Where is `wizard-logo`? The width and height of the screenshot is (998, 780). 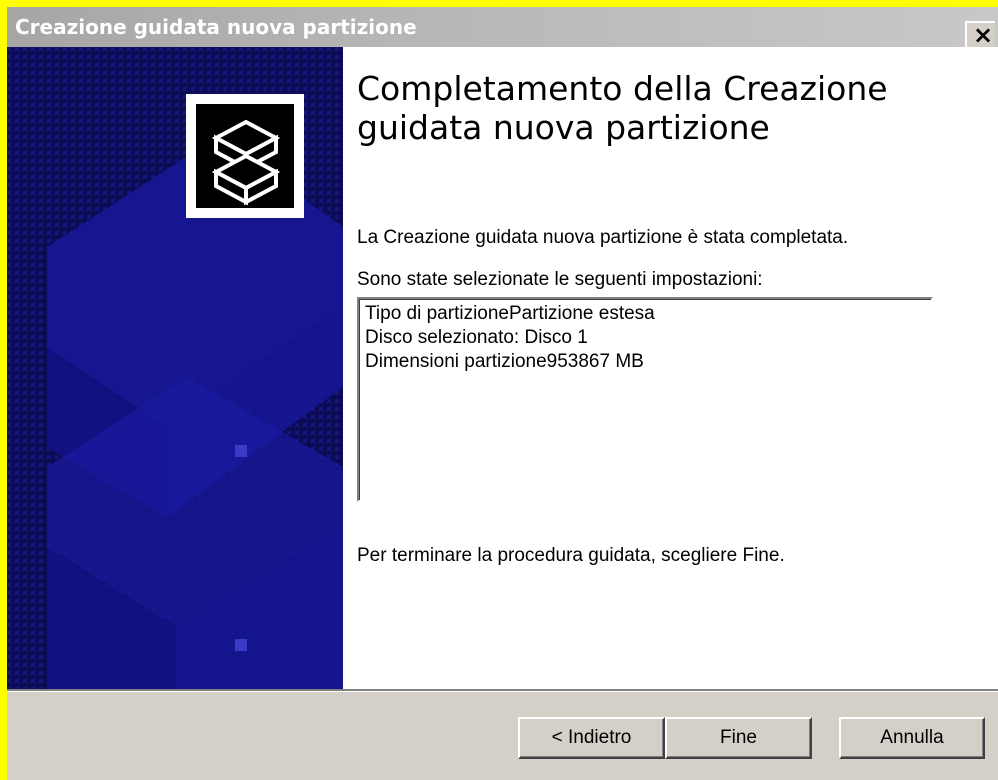 wizard-logo is located at coordinates (245, 156).